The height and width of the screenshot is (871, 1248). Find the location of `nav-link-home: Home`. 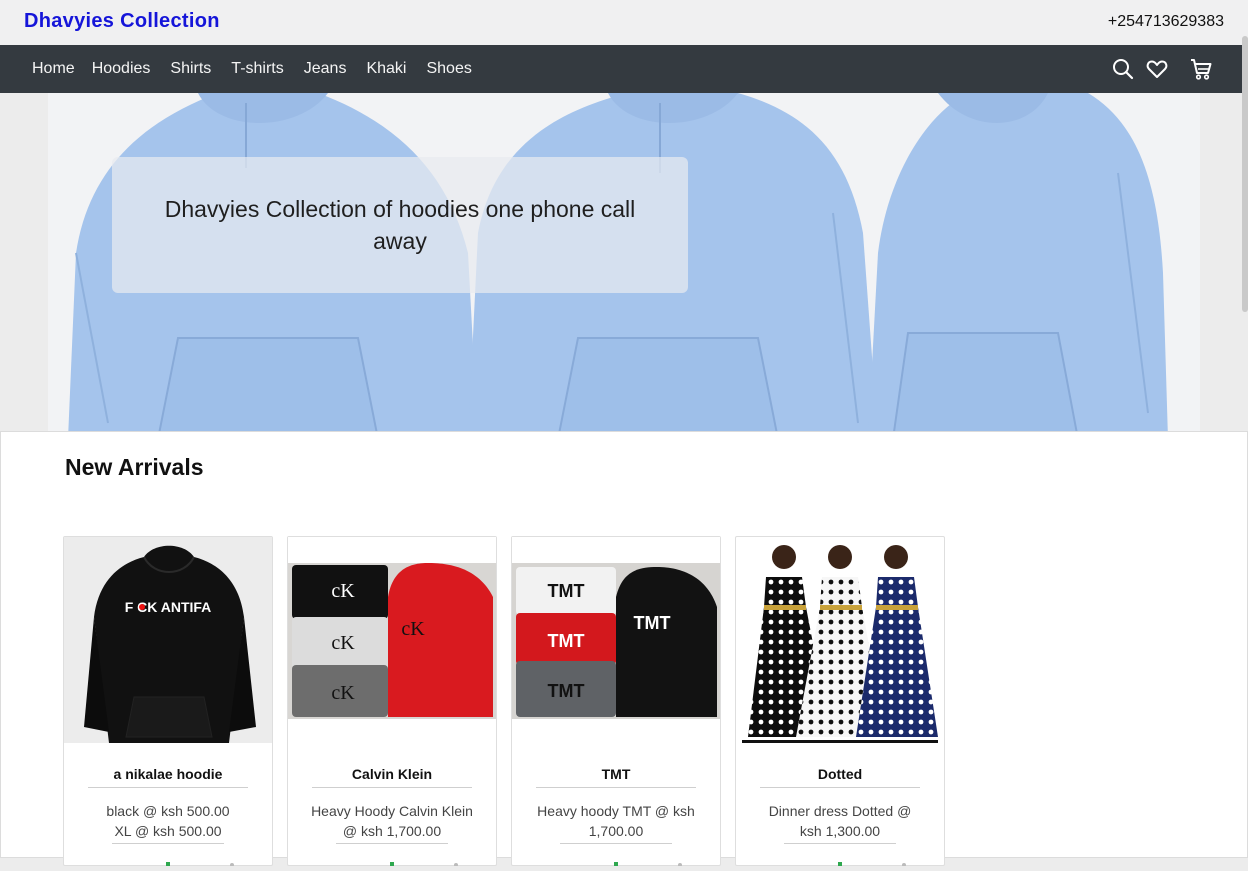

nav-link-home: Home is located at coordinates (53, 69).